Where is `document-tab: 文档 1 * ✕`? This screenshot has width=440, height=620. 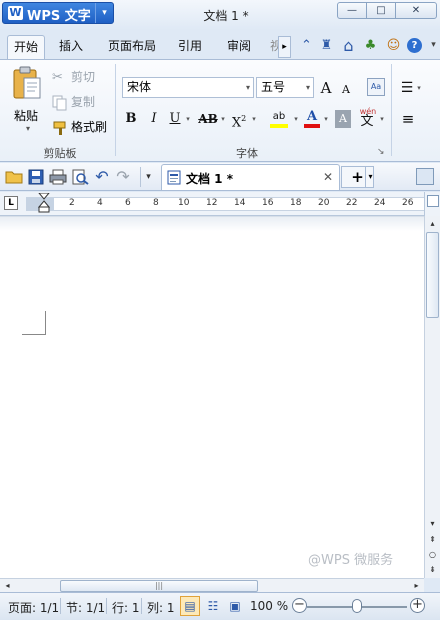 document-tab: 文档 1 * ✕ is located at coordinates (250, 177).